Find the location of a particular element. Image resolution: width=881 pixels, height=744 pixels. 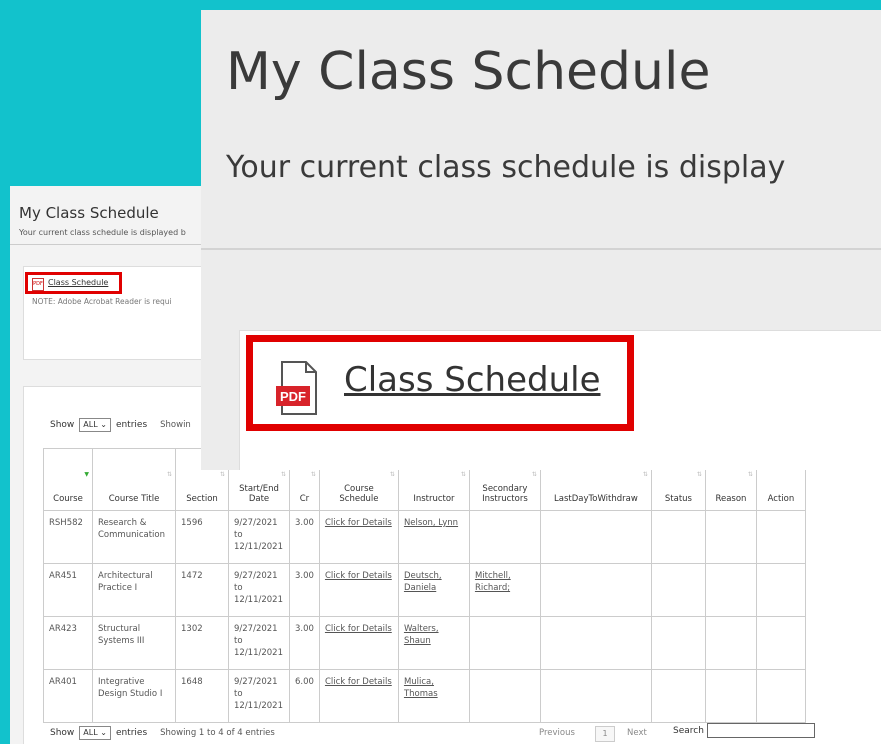

page-subtitle: Your current class schedule is display is located at coordinates (506, 167).